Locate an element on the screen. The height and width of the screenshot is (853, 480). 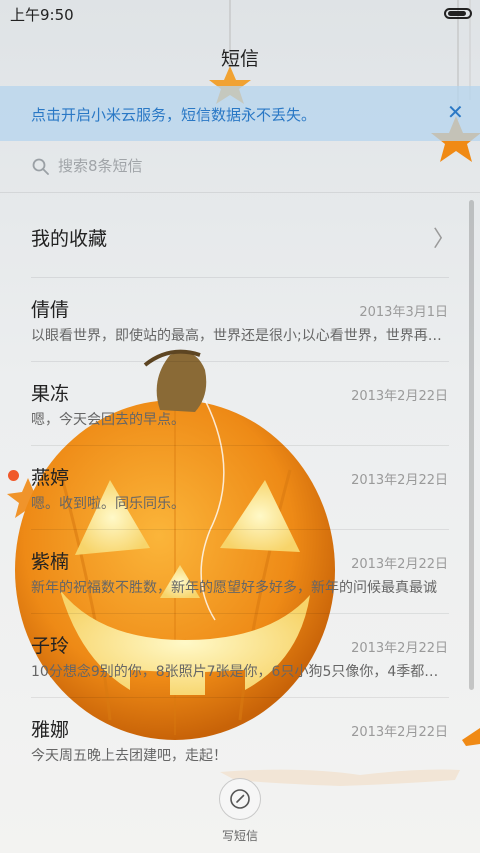
bottom-bar: 写短信 is located at coordinates (240, 809).